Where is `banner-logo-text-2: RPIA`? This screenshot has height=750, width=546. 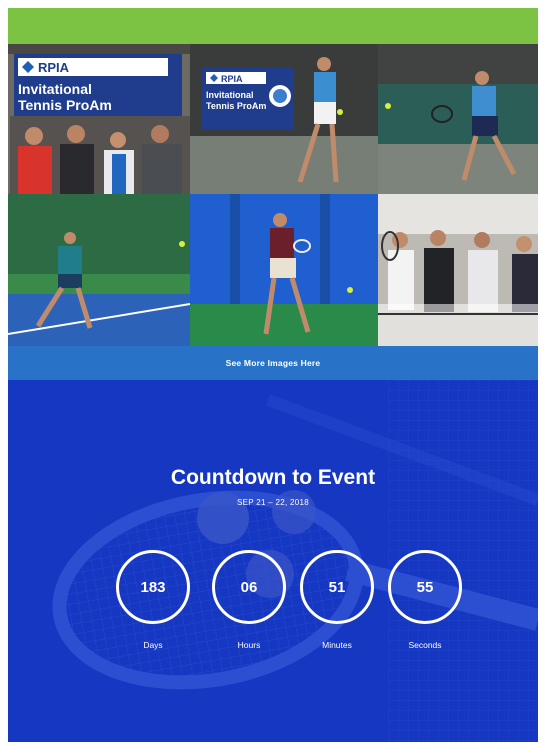
banner-logo-text-2: RPIA is located at coordinates (232, 79).